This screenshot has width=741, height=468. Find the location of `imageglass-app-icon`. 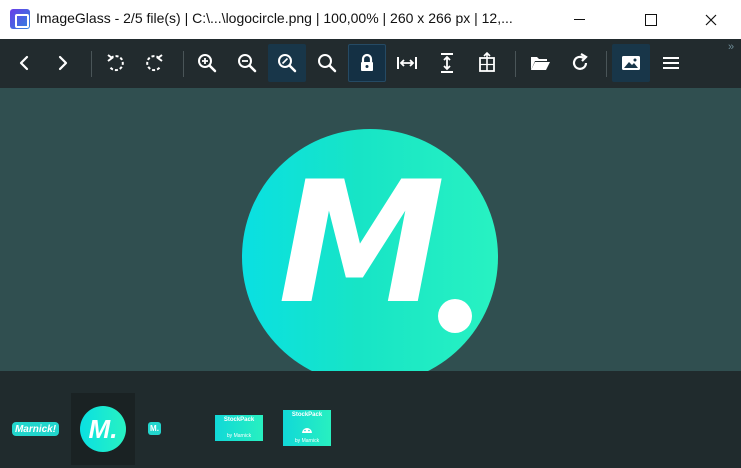

imageglass-app-icon is located at coordinates (20, 19).